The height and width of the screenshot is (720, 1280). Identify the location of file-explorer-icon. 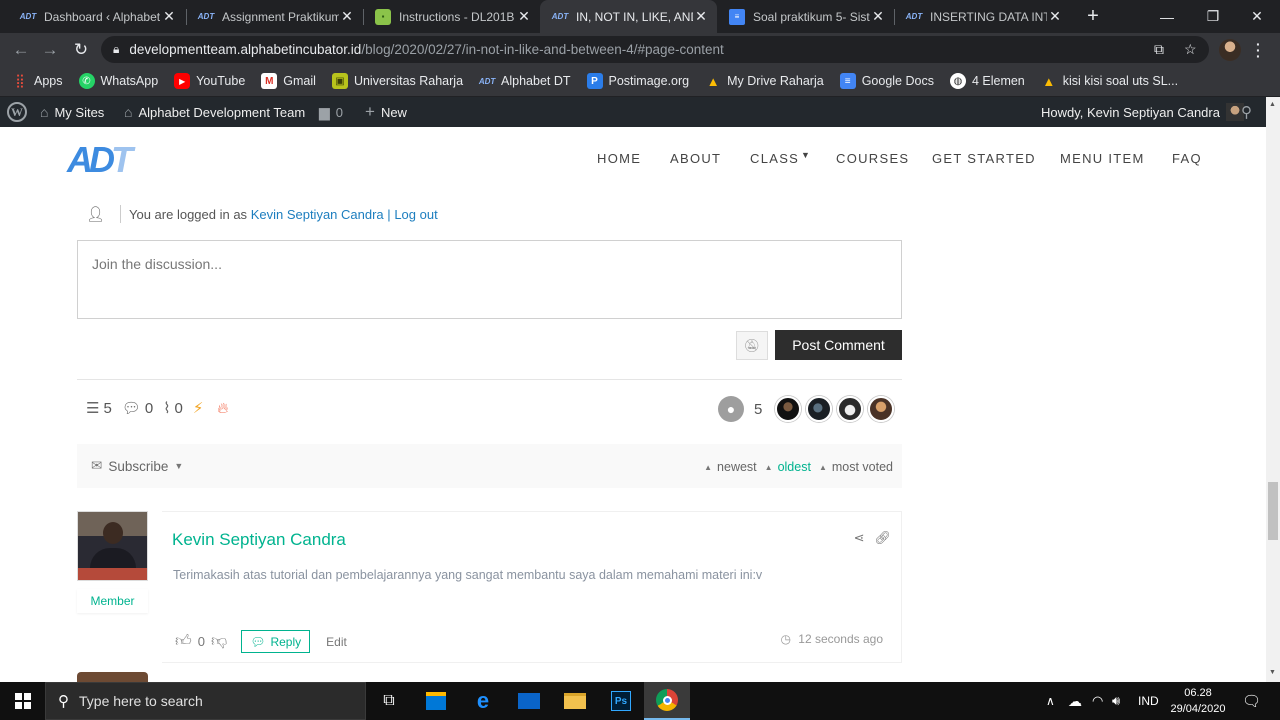
(575, 701).